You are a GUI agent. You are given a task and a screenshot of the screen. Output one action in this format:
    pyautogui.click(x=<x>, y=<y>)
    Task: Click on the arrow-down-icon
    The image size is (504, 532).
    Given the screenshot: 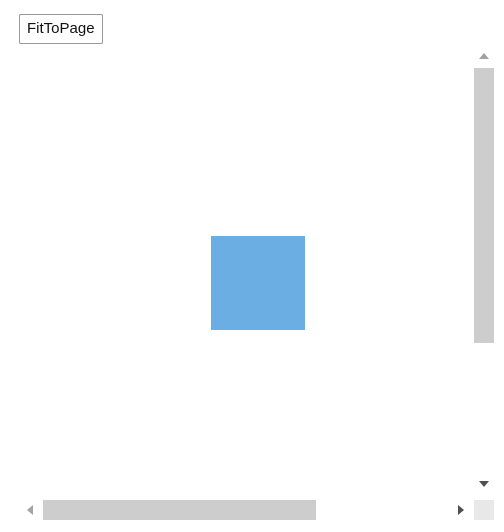 What is the action you would take?
    pyautogui.click(x=484, y=484)
    